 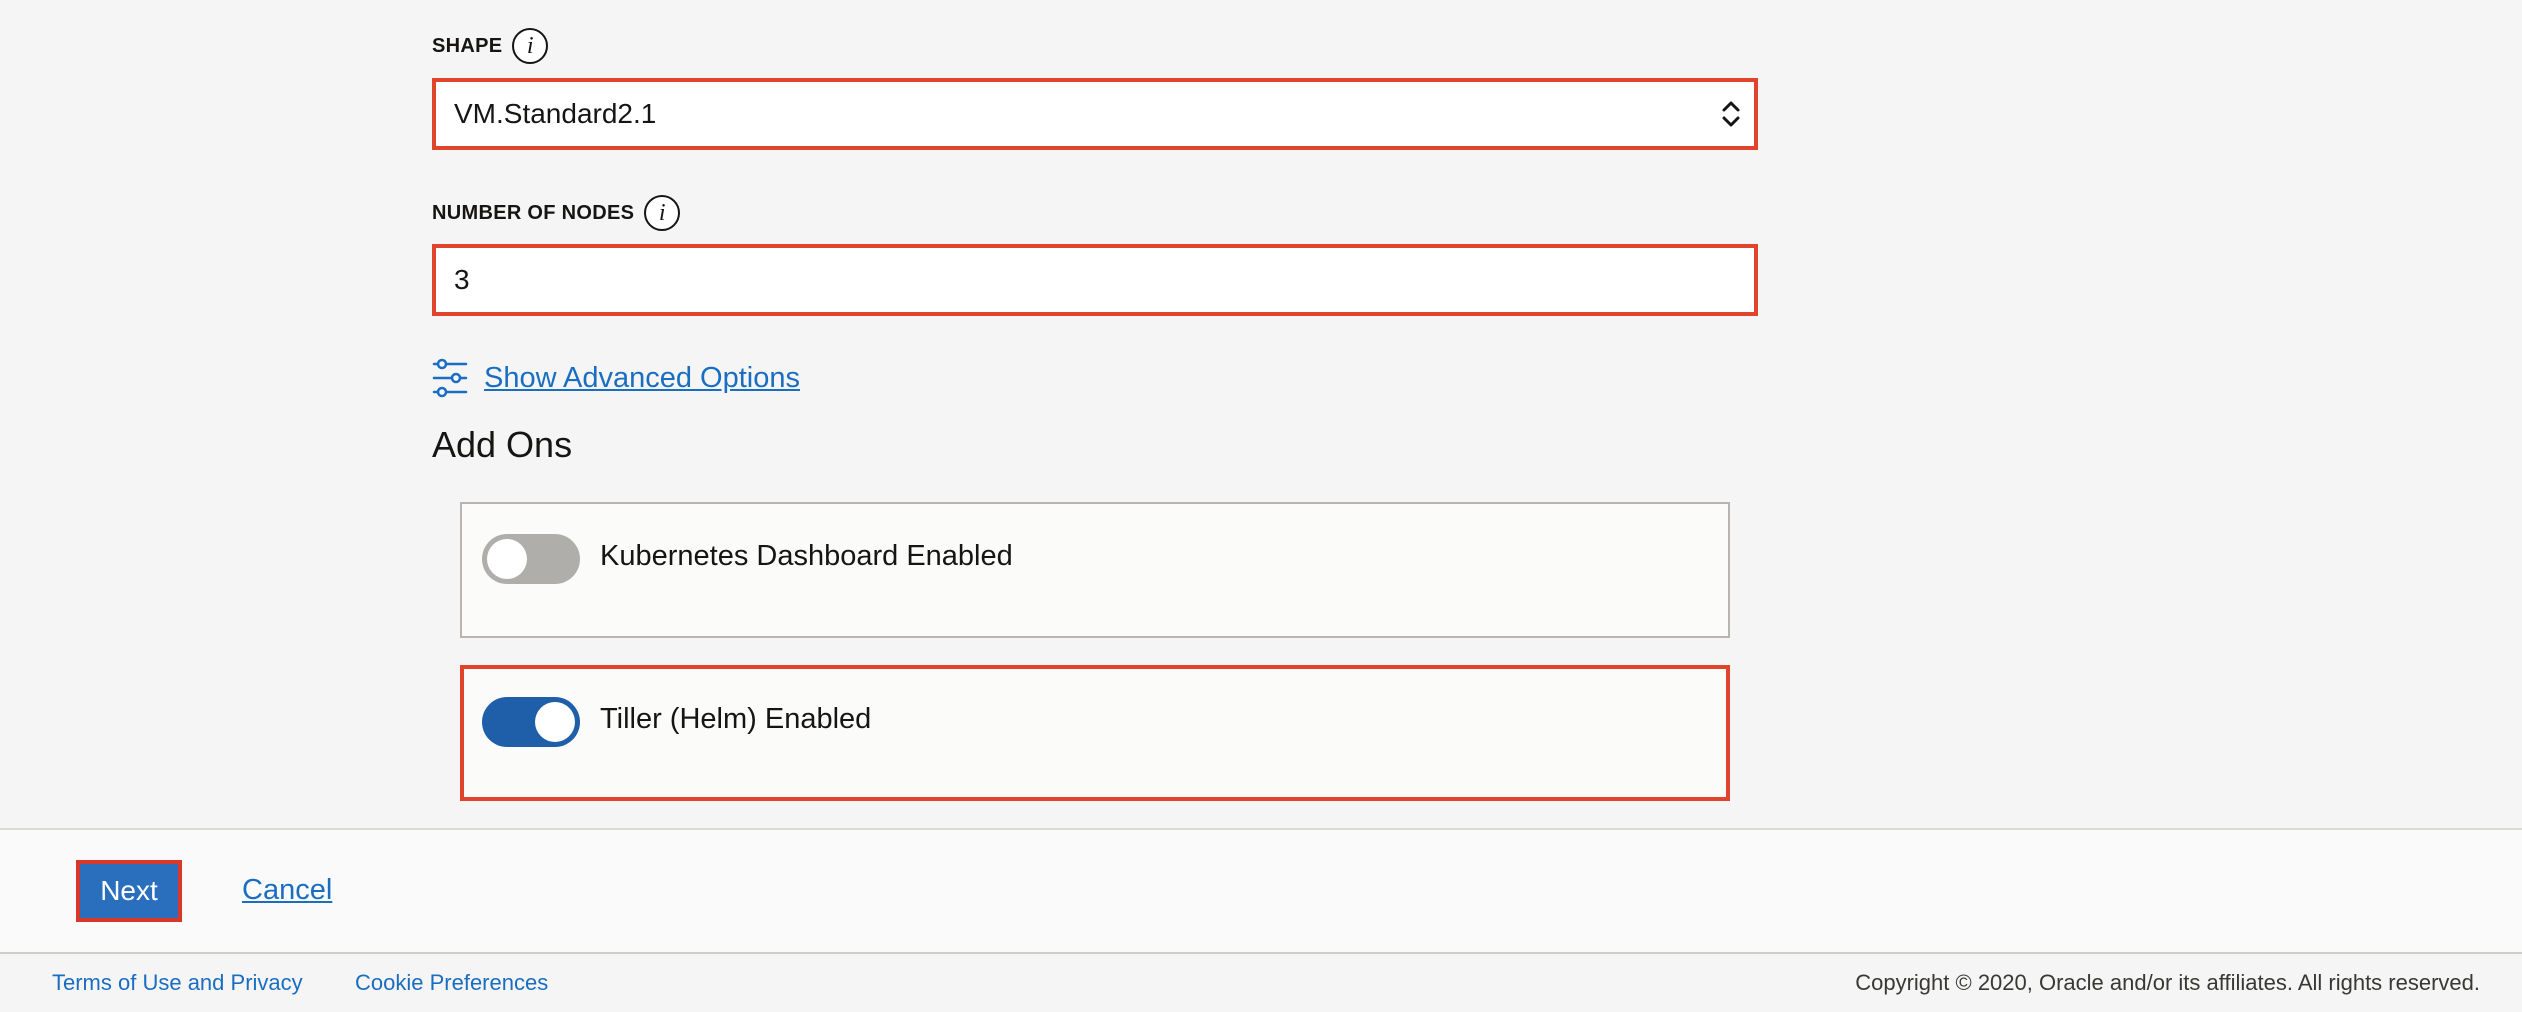 I want to click on terms-of-use-link: Terms of Use and Privacy, so click(x=177, y=983).